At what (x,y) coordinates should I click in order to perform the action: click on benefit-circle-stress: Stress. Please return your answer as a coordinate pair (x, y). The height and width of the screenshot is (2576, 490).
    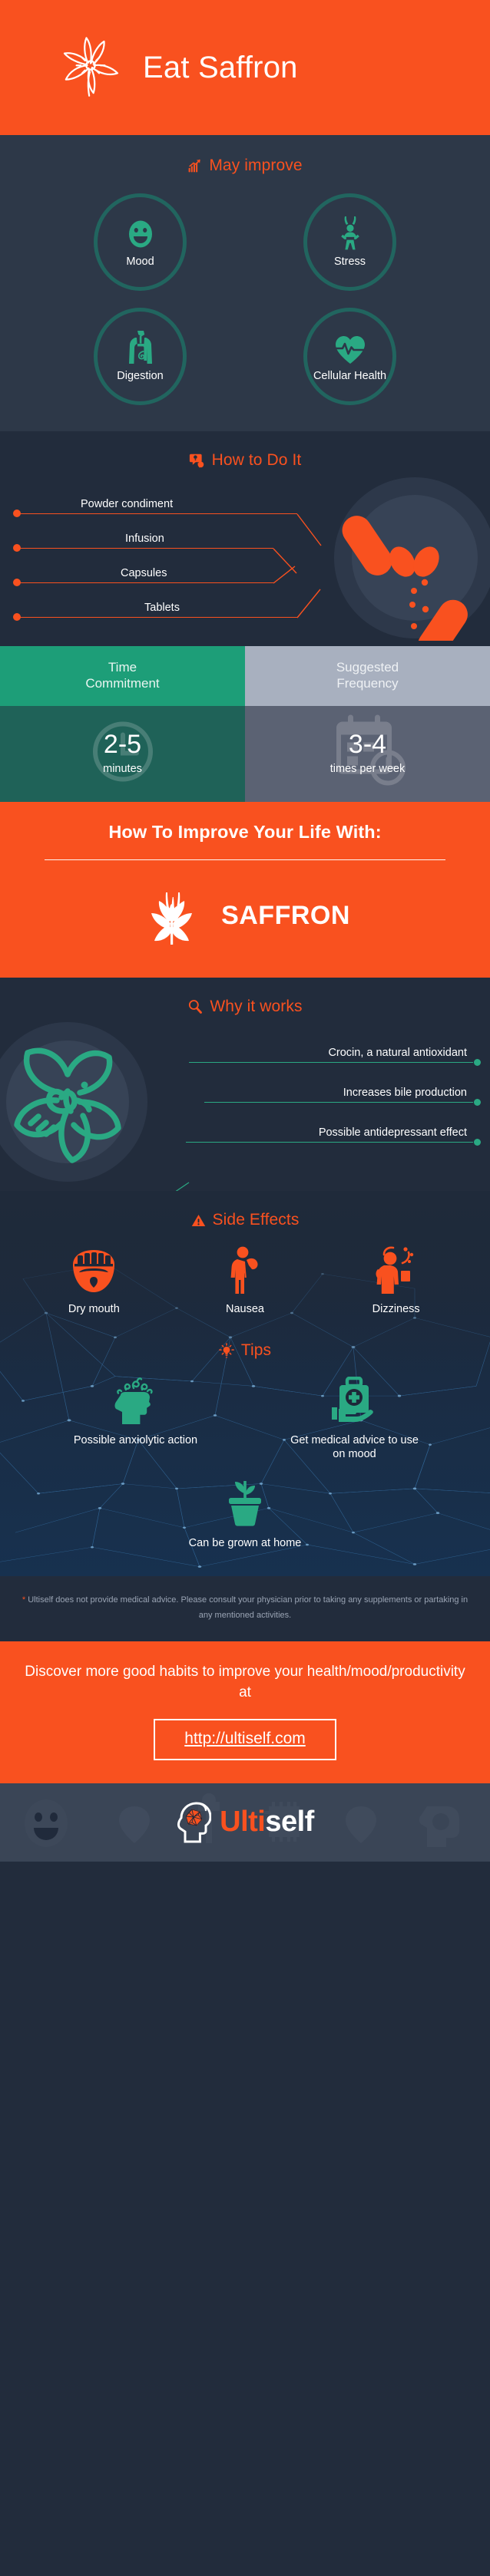
    Looking at the image, I should click on (349, 242).